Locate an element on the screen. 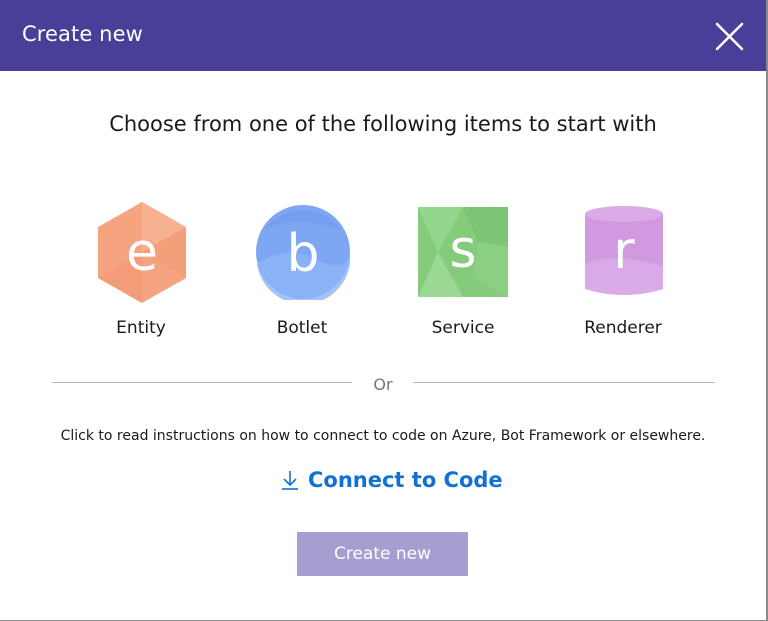  item-label-botlet: Botlet is located at coordinates (302, 328).